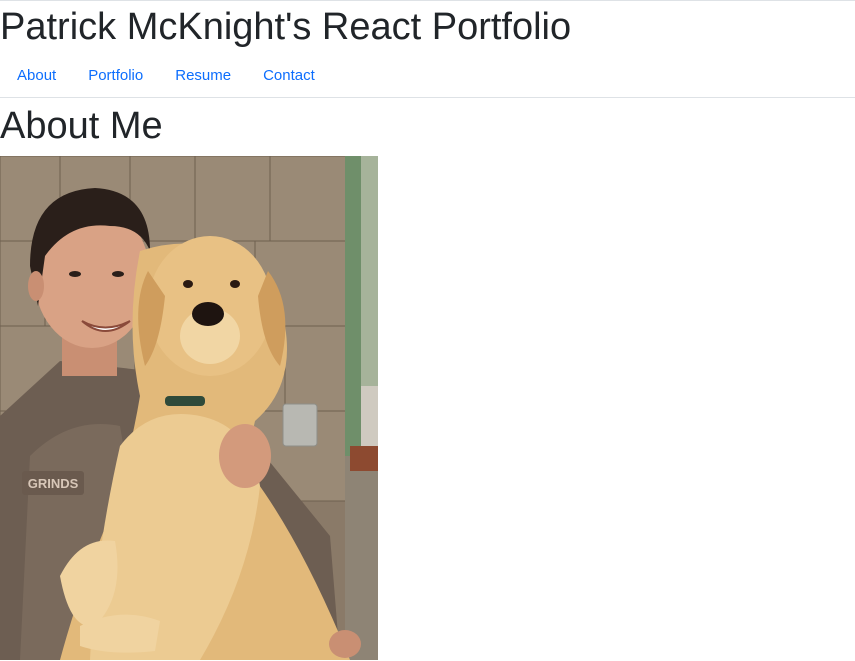 The image size is (855, 661). Describe the element at coordinates (203, 75) in the screenshot. I see `nav-link-resume: Resume` at that location.